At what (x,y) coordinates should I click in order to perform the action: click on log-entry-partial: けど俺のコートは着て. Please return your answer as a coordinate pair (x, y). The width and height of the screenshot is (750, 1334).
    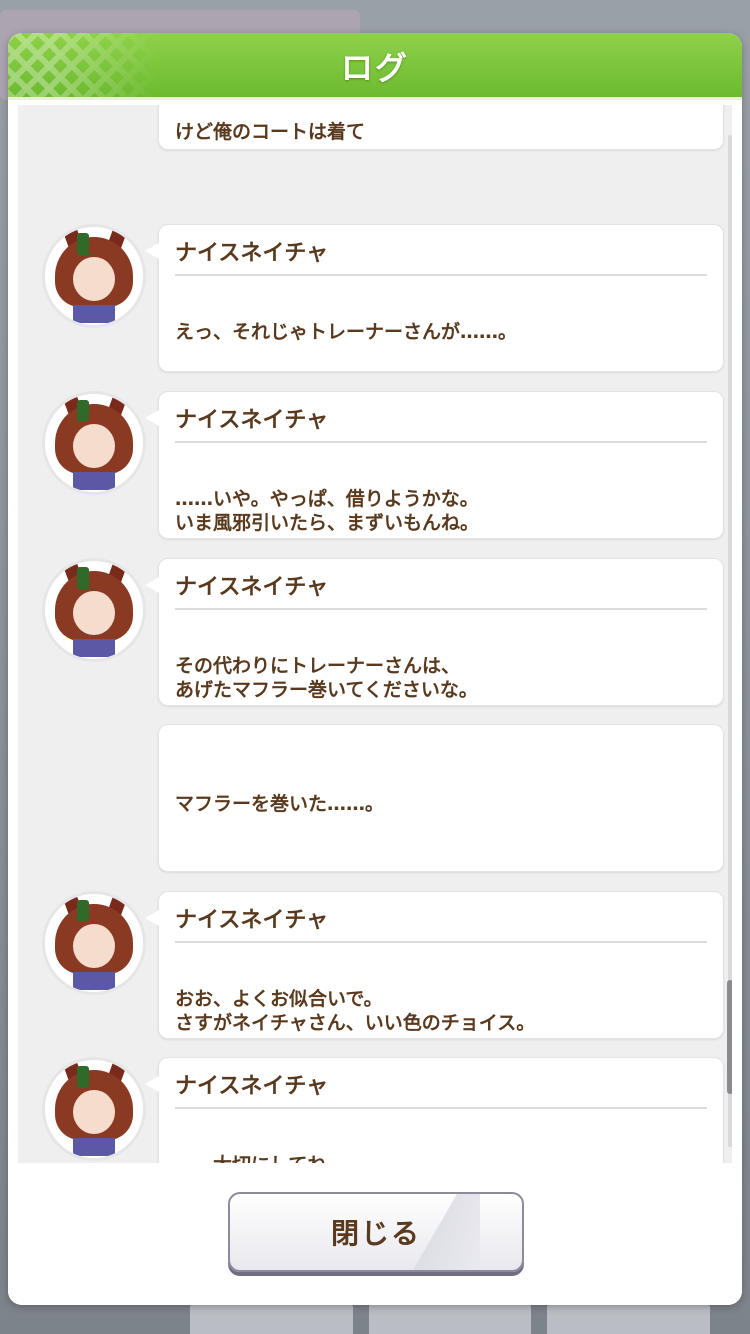
    Looking at the image, I should click on (375, 128).